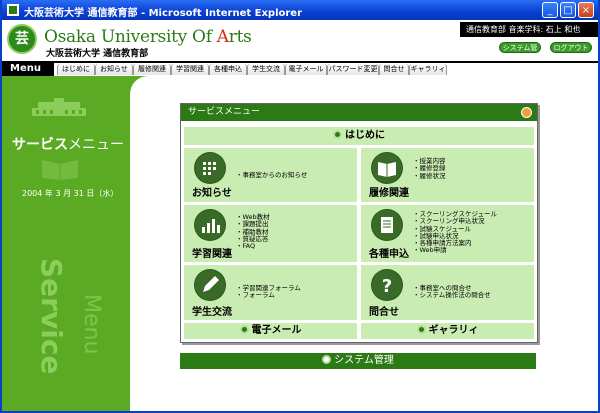 Image resolution: width=600 pixels, height=413 pixels. Describe the element at coordinates (389, 254) in the screenshot. I see `menu-cell-label: 各種申込` at that location.